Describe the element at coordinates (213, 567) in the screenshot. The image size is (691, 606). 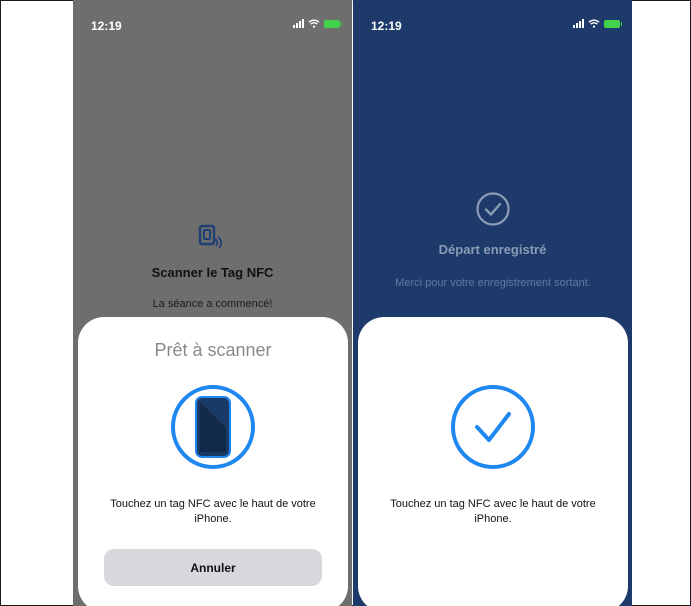
I see `cancel-button: Annuler` at that location.